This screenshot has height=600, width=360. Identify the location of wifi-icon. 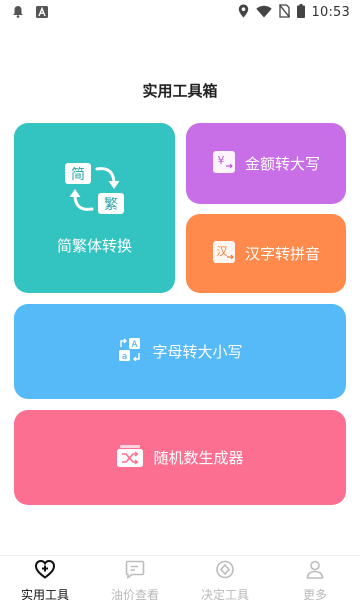
(263, 12).